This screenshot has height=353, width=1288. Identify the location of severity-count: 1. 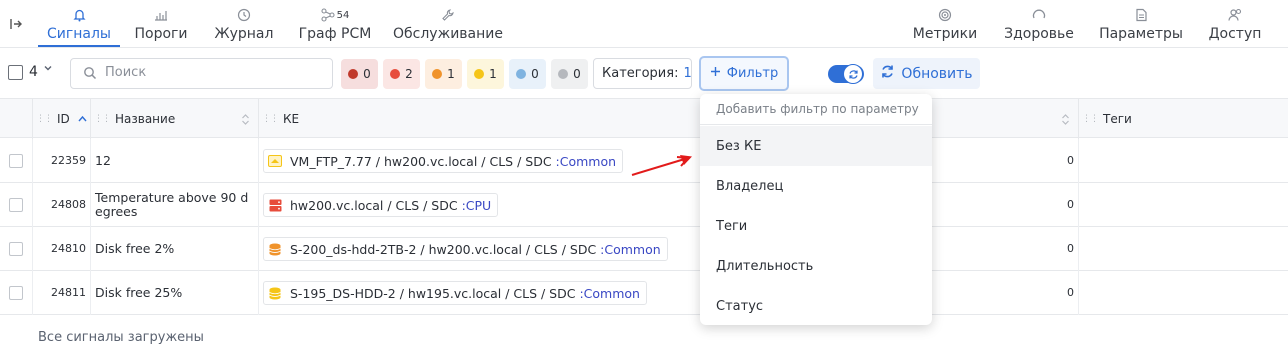
(493, 74).